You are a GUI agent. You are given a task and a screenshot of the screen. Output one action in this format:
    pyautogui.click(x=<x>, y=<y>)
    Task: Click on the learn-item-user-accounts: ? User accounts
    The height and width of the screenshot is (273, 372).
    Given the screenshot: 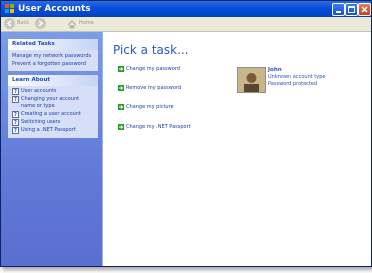 What is the action you would take?
    pyautogui.click(x=53, y=91)
    